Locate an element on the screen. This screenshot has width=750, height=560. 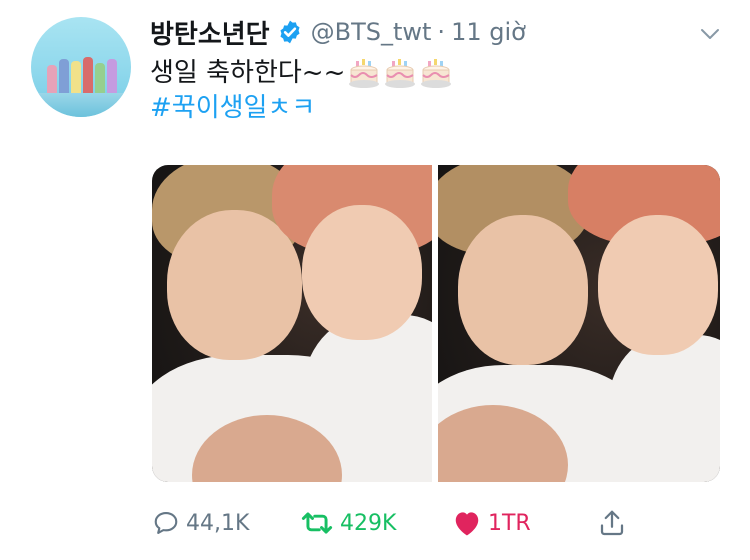
tweet-timestamp: 11 giờ is located at coordinates (488, 32).